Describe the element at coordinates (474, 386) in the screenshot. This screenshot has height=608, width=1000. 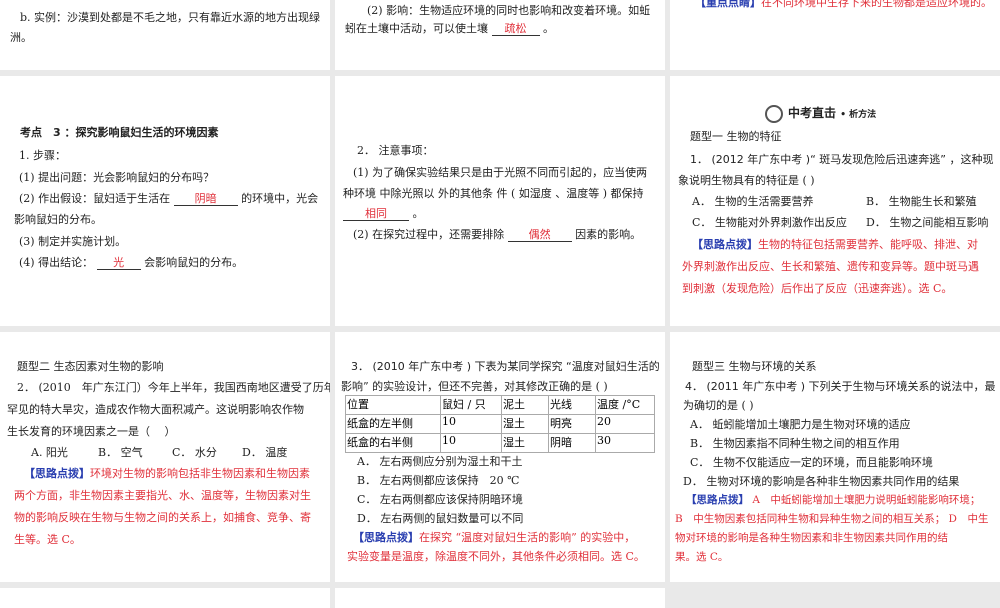
I see `question: 影响” 的实验设计，但还不完善，对其修改正确的是 ( )` at that location.